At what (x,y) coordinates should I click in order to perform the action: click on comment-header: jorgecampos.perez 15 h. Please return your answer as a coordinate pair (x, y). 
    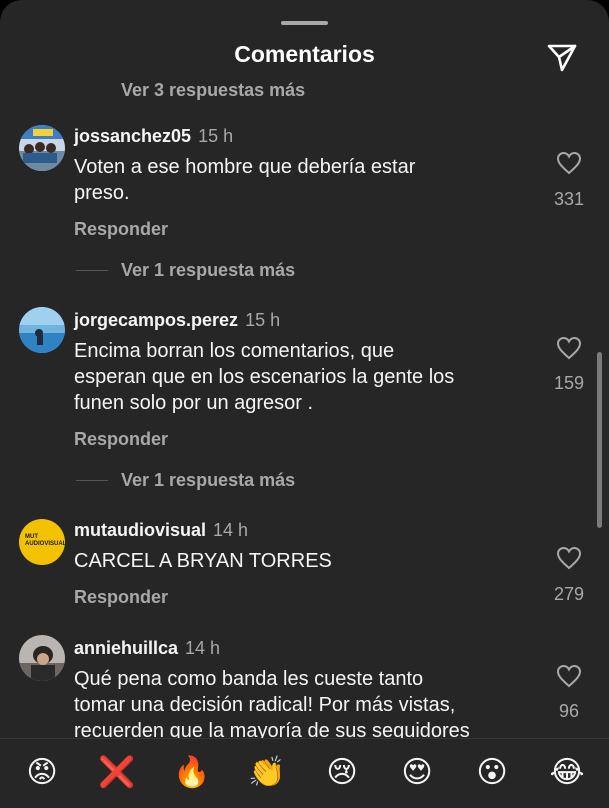
    Looking at the image, I should click on (177, 320).